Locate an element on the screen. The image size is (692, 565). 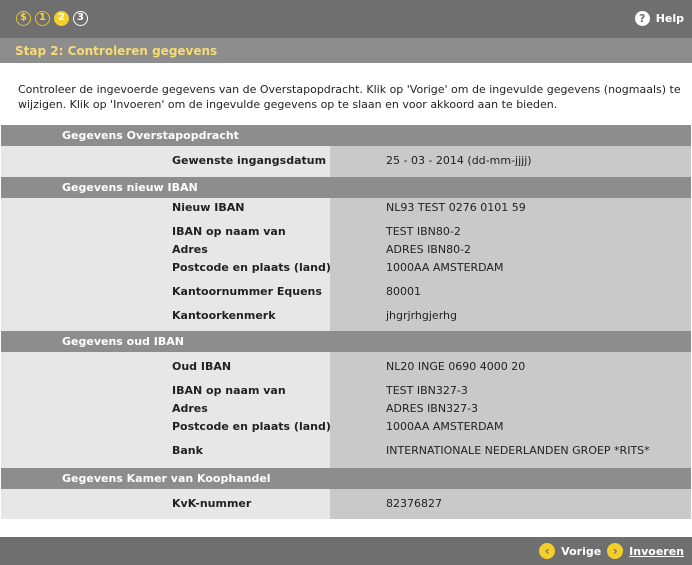
prev-button: Vorige is located at coordinates (581, 551).